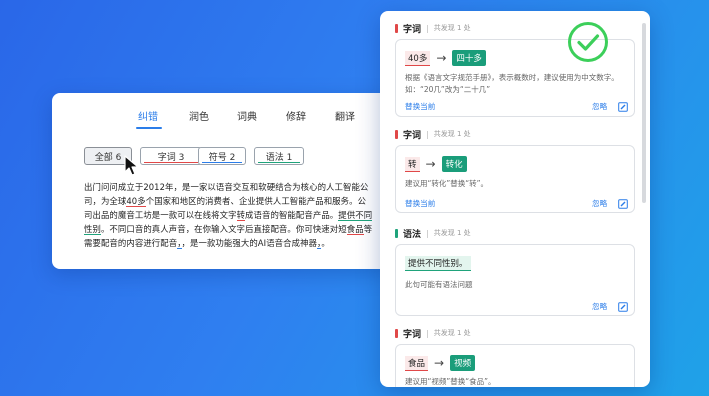 The width and height of the screenshot is (709, 396). I want to click on suggestion-button: 四十多, so click(469, 58).